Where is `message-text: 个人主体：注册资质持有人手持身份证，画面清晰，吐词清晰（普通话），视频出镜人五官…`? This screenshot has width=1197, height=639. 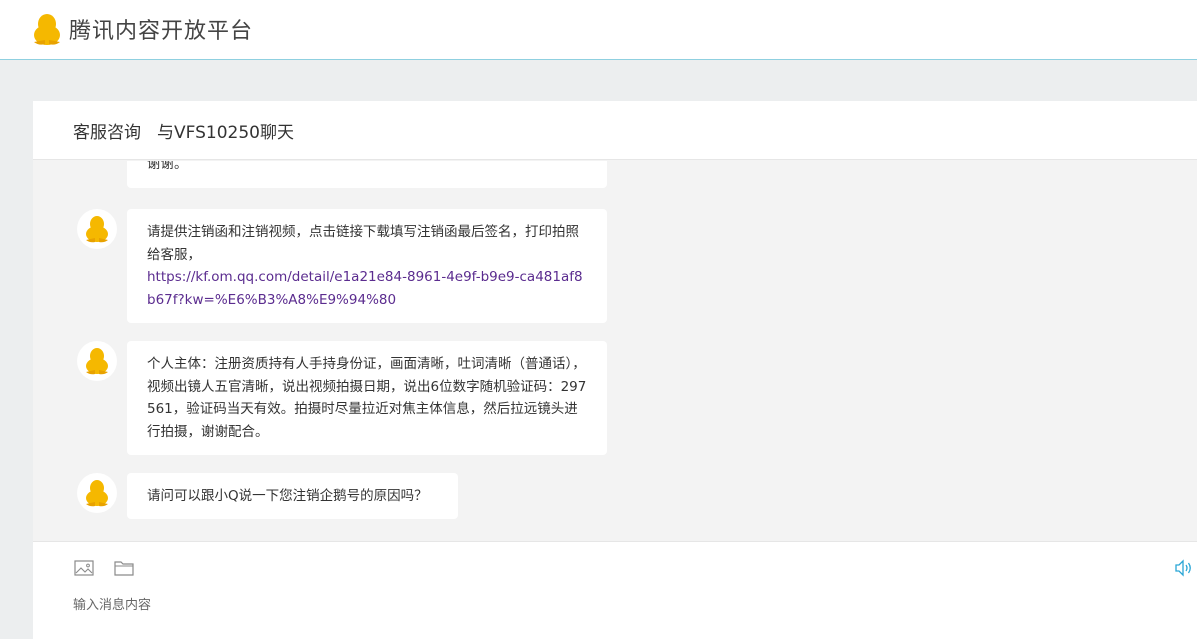 message-text: 个人主体：注册资质持有人手持身份证，画面清晰，吐词清晰（普通话），视频出镜人五官… is located at coordinates (367, 398).